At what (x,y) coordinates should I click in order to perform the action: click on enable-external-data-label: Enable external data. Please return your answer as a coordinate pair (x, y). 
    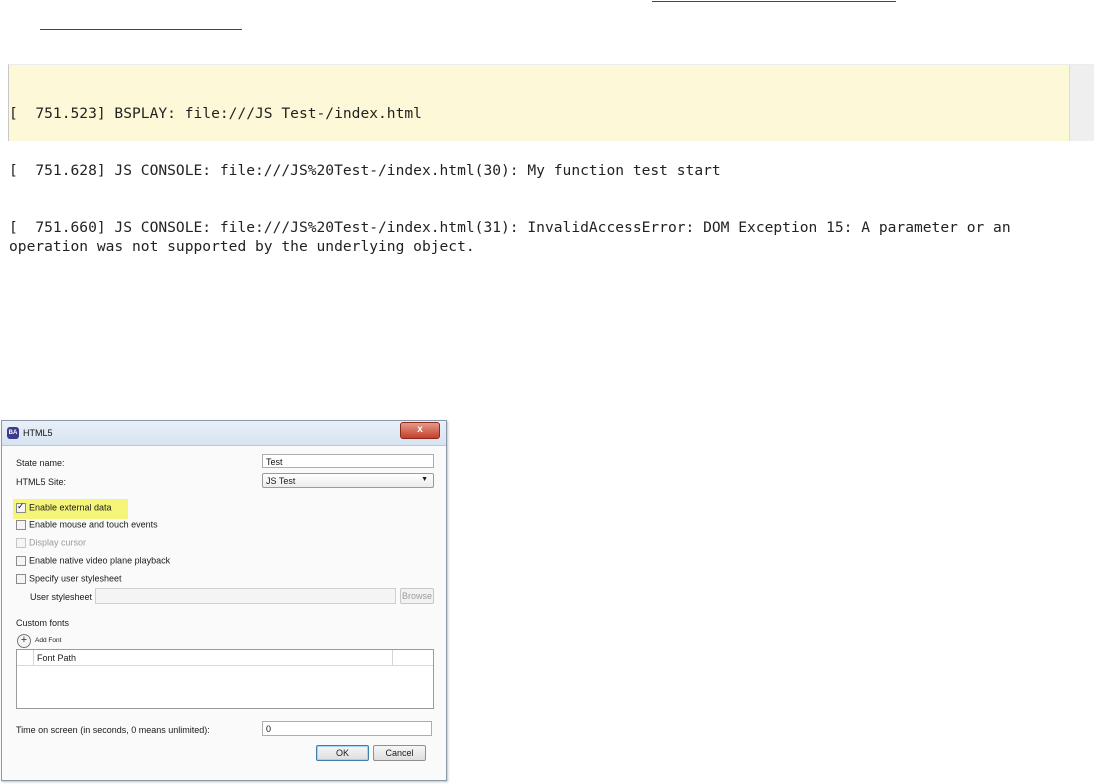
    Looking at the image, I should click on (70, 507).